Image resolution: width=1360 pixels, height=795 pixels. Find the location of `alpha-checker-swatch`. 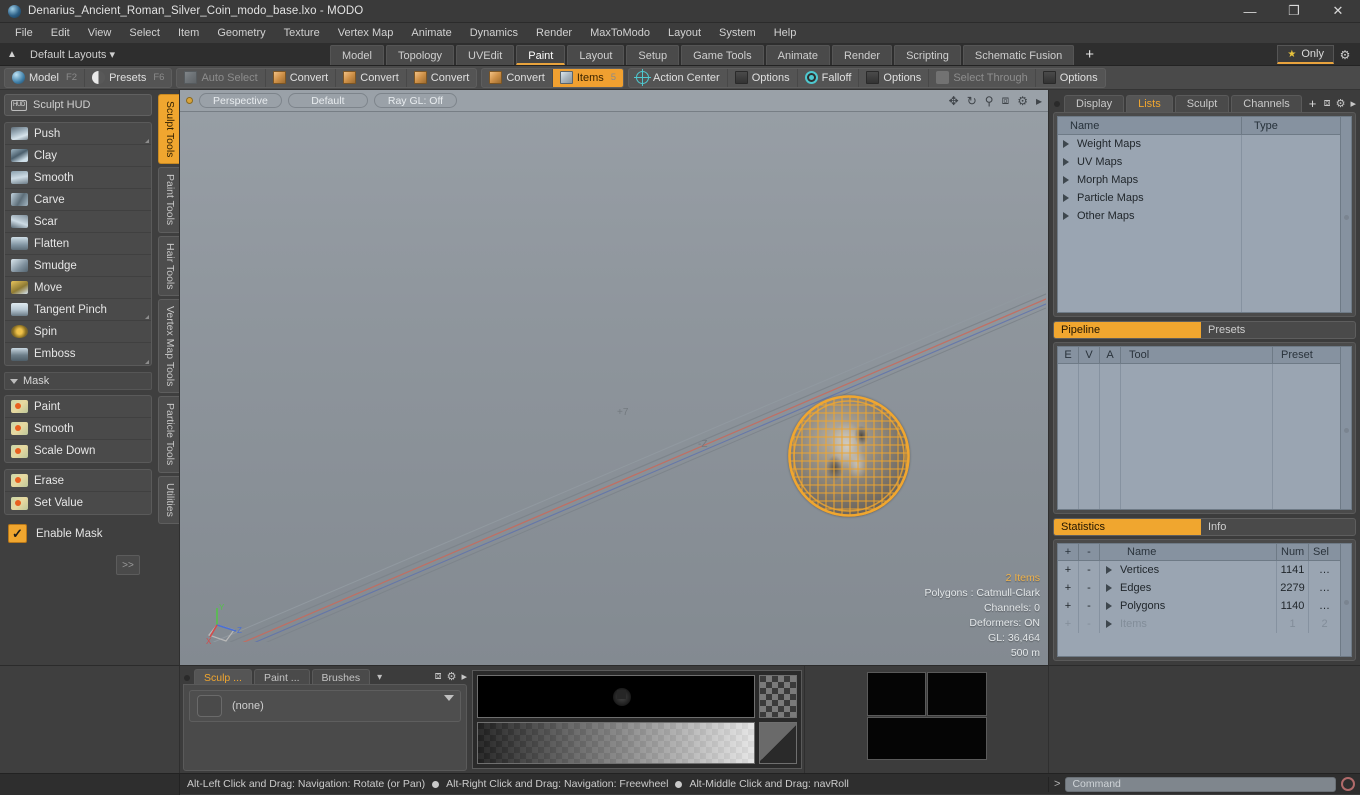

alpha-checker-swatch is located at coordinates (778, 696).